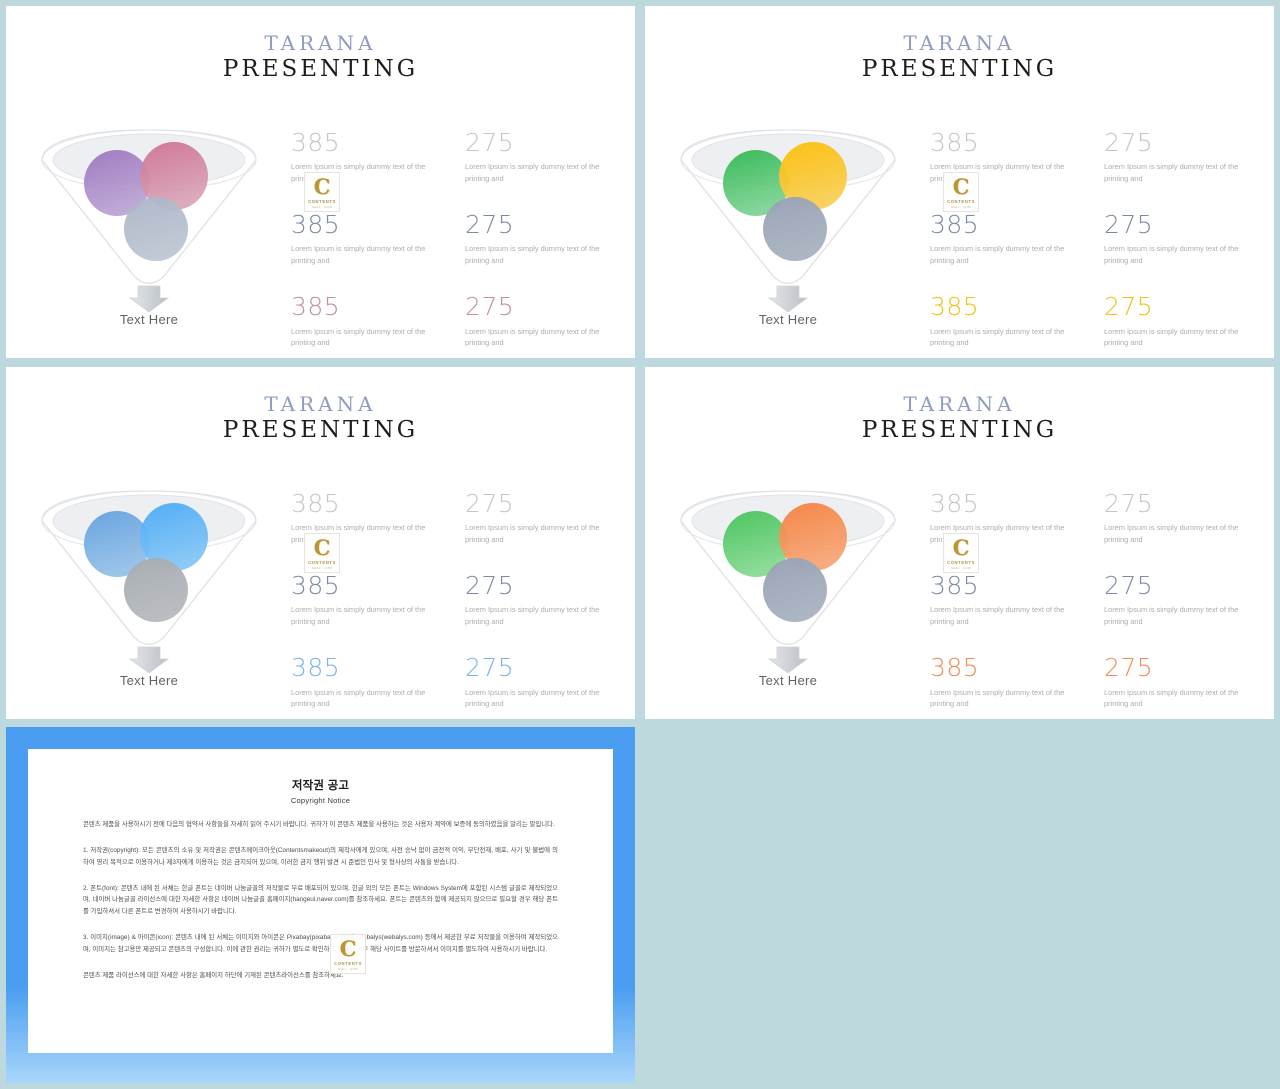 The width and height of the screenshot is (1280, 1089). Describe the element at coordinates (320, 786) in the screenshot. I see `notice-heading-korean: 저작권 공고` at that location.